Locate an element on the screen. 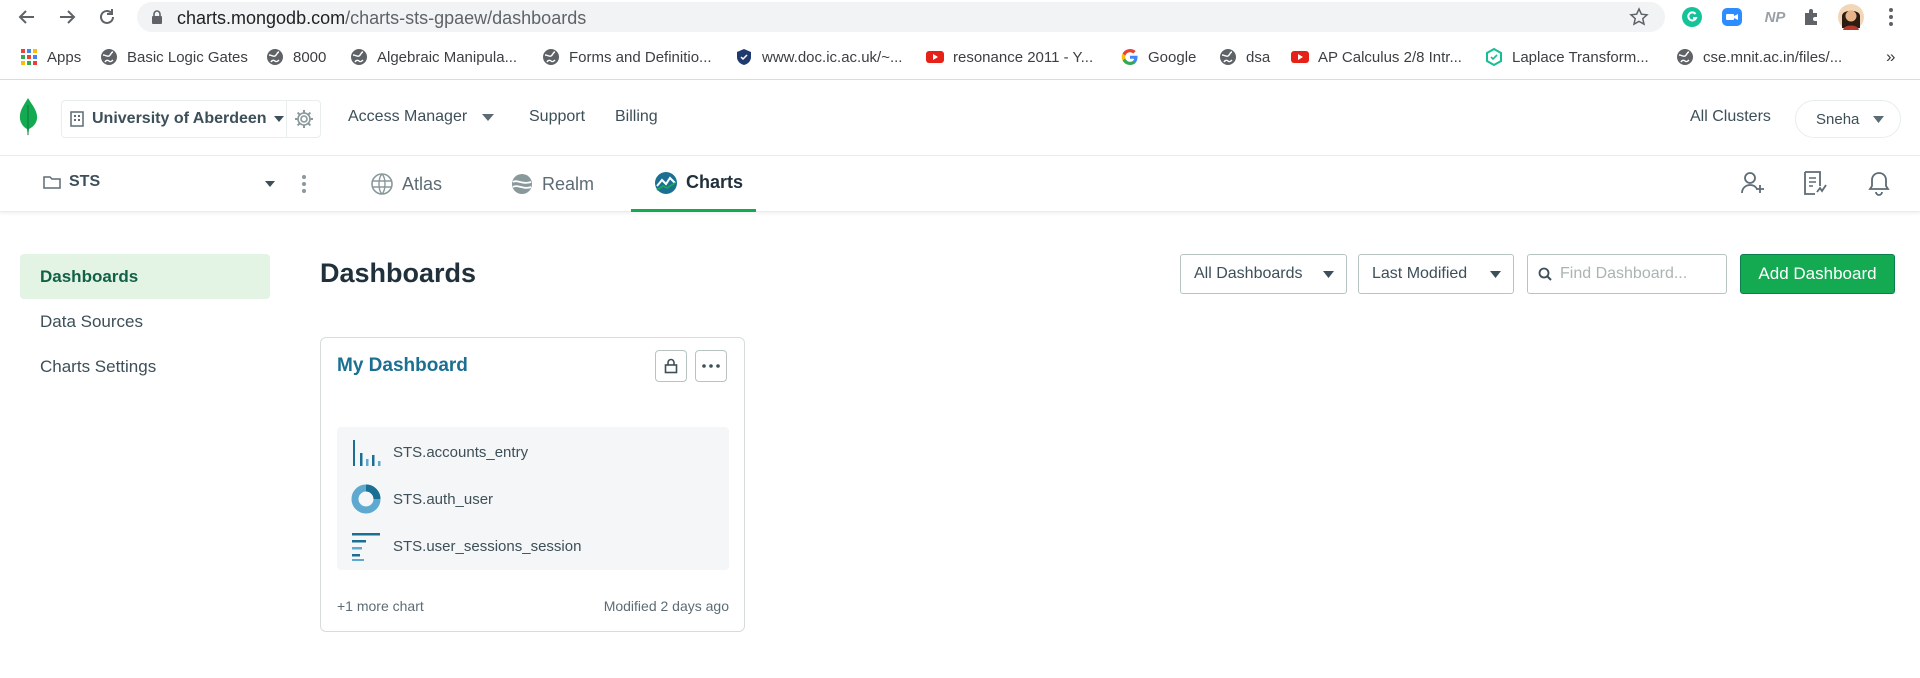 This screenshot has width=1920, height=678. atlas-icon is located at coordinates (382, 184).